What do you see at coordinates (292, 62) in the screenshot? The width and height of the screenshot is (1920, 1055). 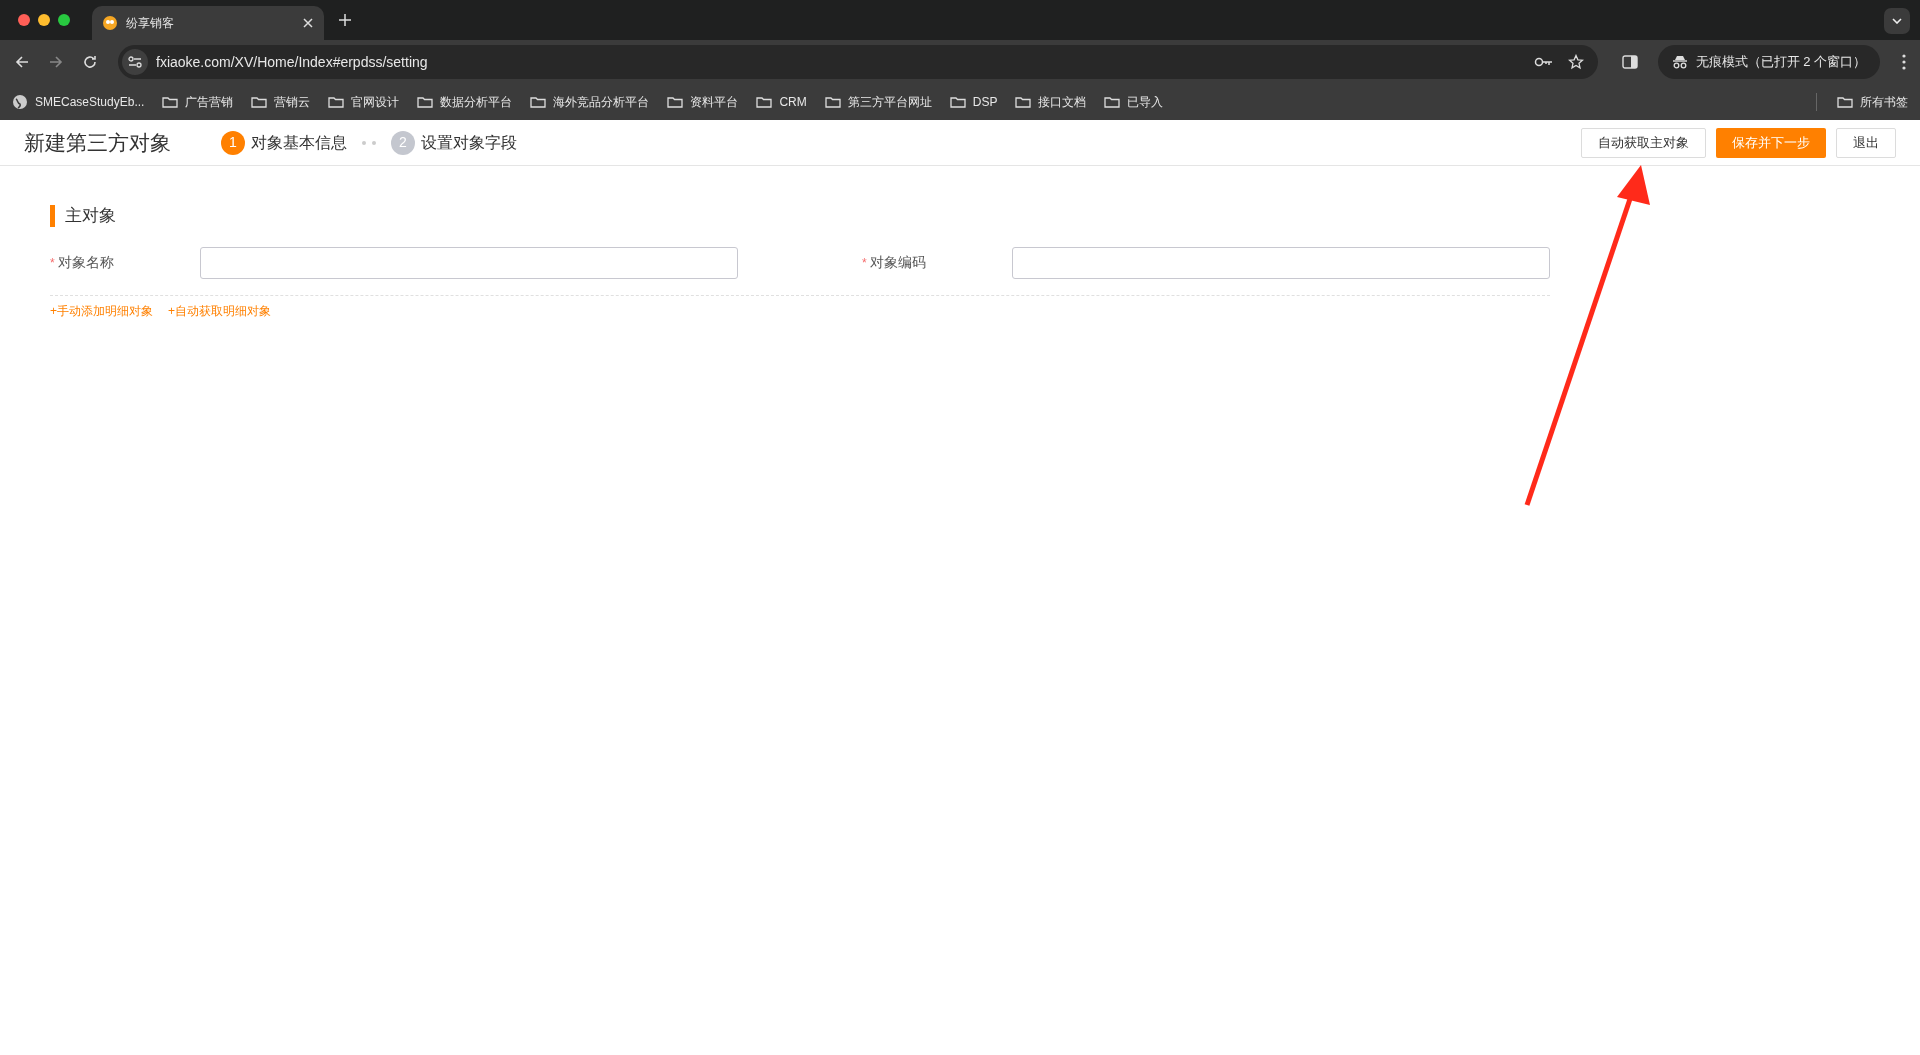 I see `url-text: fxiaoke.com/XV/Home/Index#erpdss/setting` at bounding box center [292, 62].